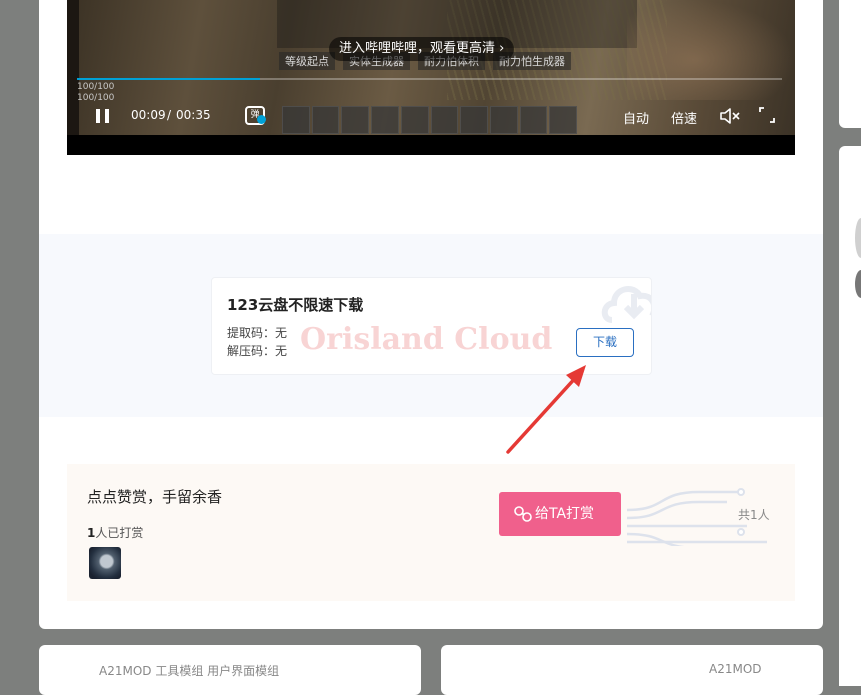 The image size is (861, 695). What do you see at coordinates (96, 87) in the screenshot?
I see `hud-stat: 100/100` at bounding box center [96, 87].